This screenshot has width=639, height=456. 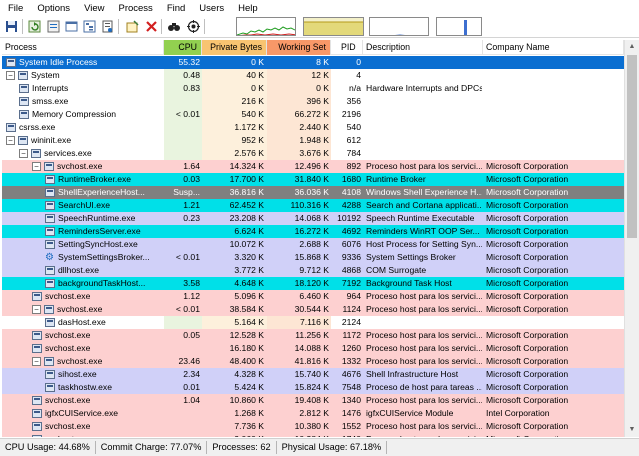 I want to click on cpu-cell: 1.12, so click(x=191, y=296).